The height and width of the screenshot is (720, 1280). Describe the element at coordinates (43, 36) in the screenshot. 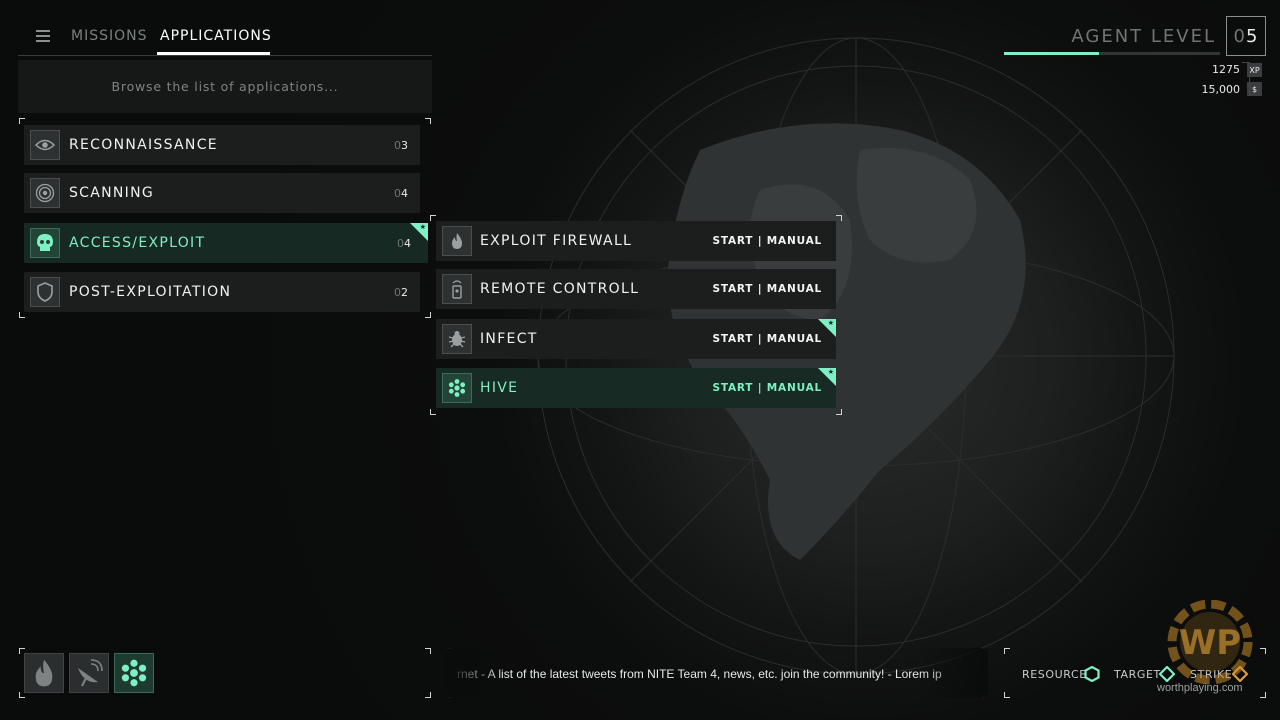

I see `menu-icon` at that location.